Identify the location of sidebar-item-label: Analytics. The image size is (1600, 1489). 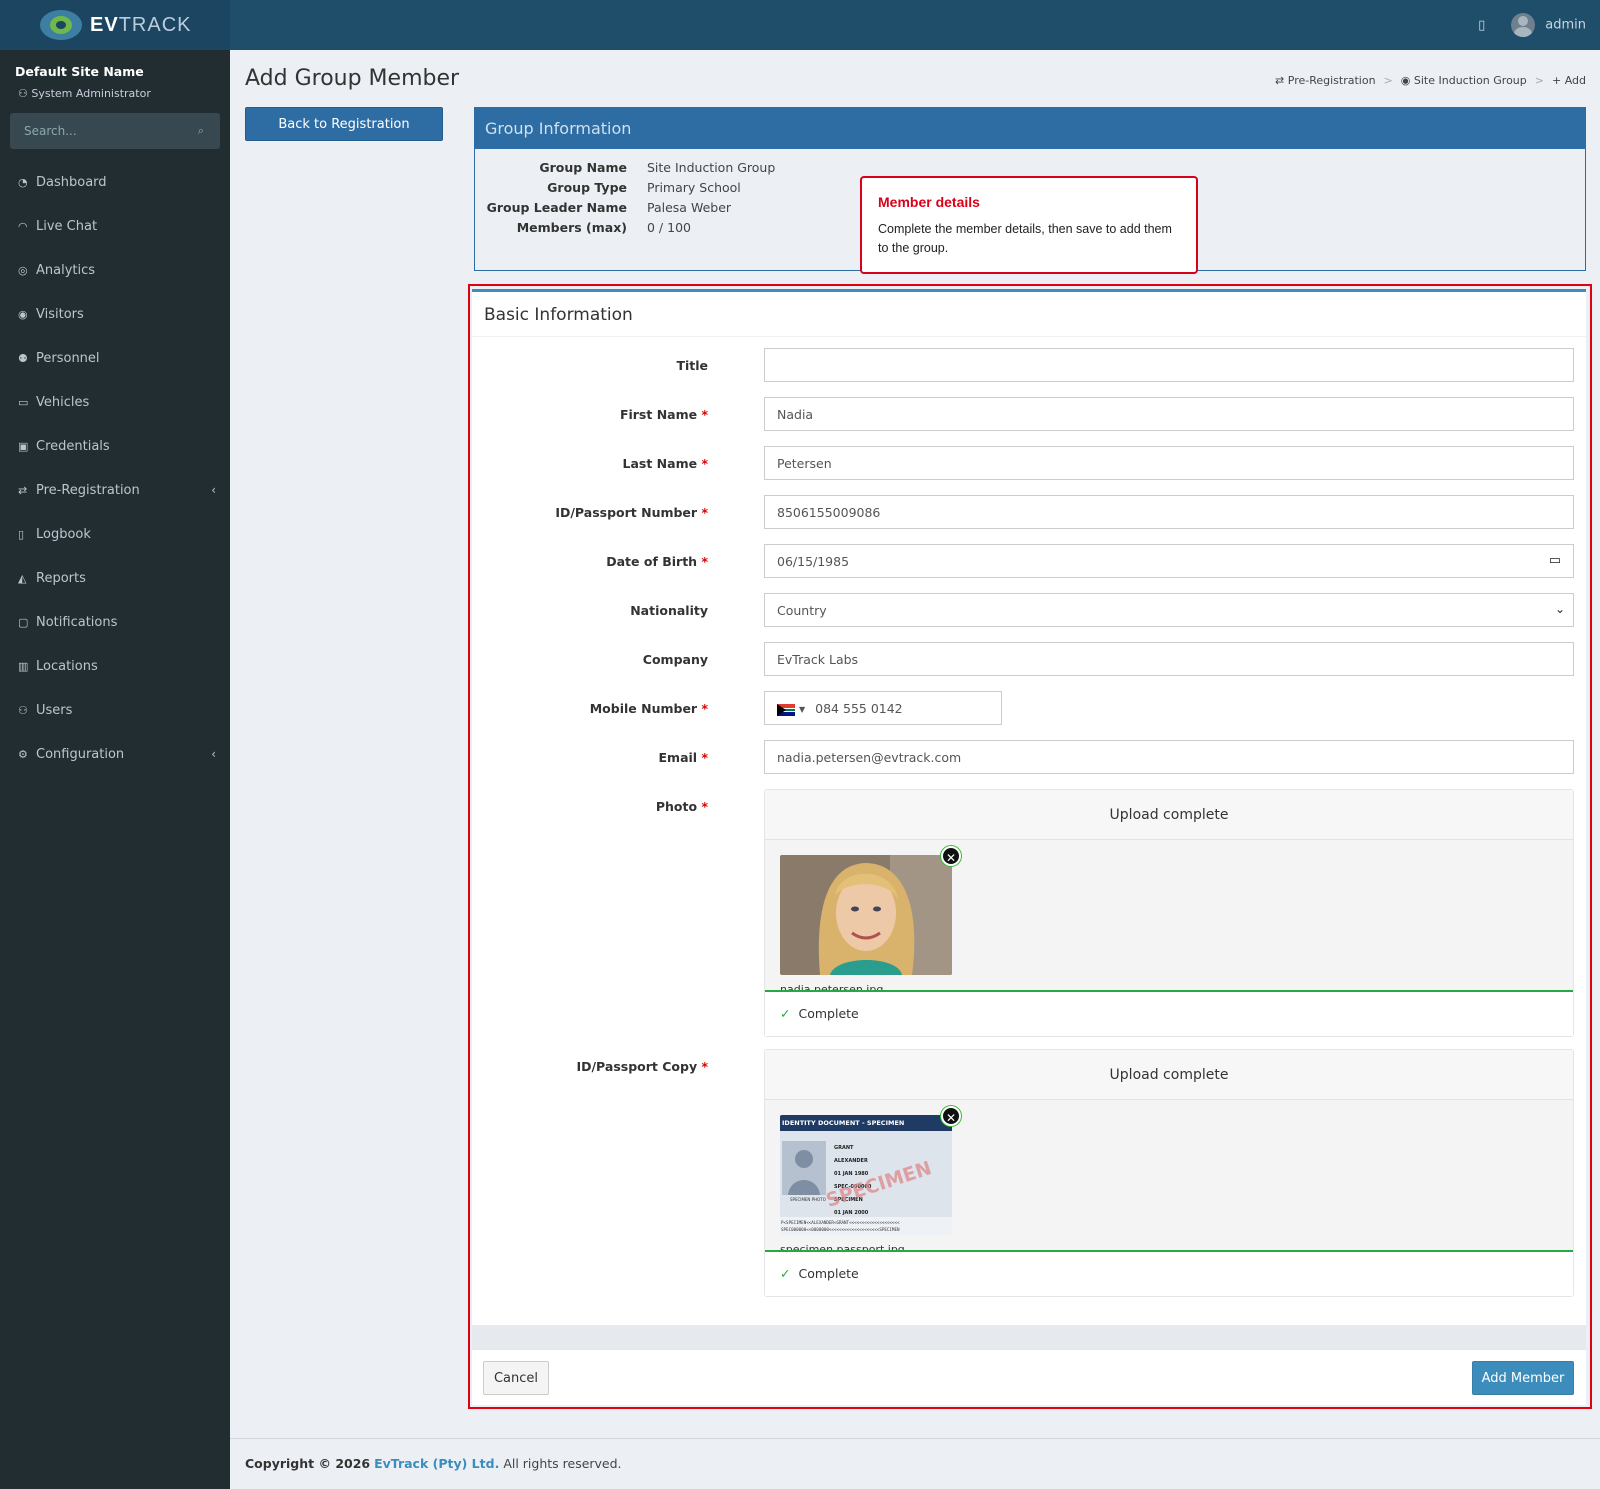
(66, 270).